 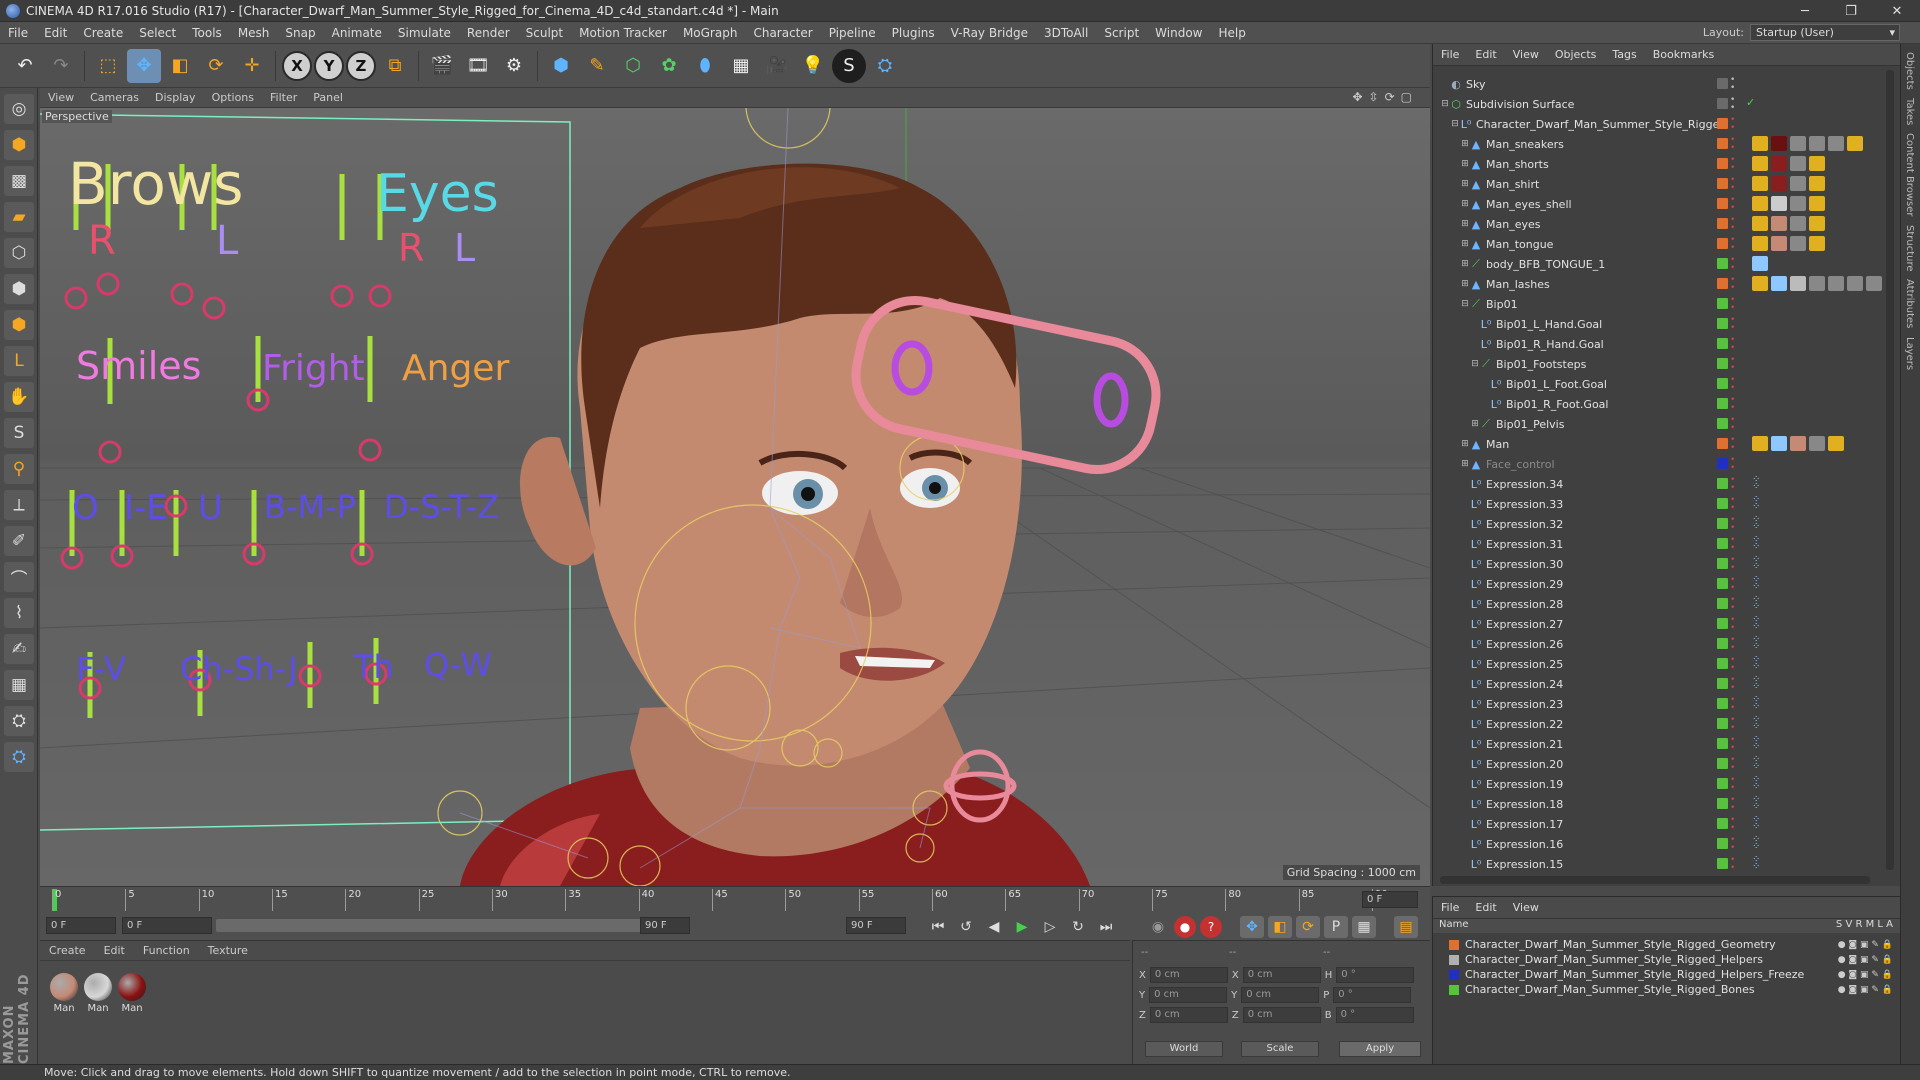 I want to click on z-axis-lock-icon: Z, so click(x=361, y=65).